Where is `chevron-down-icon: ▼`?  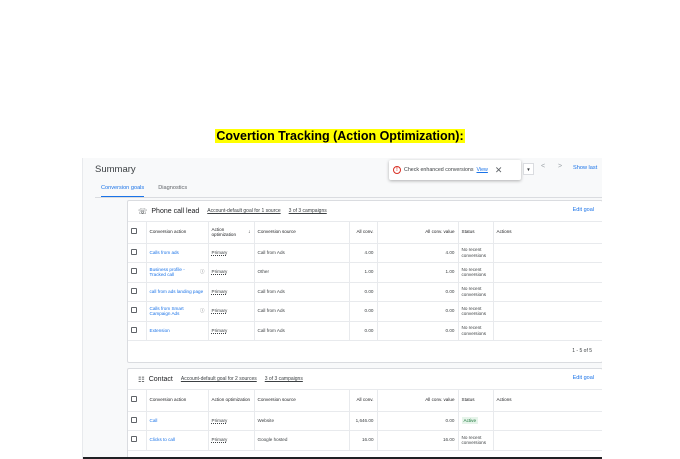
chevron-down-icon: ▼ is located at coordinates (528, 169).